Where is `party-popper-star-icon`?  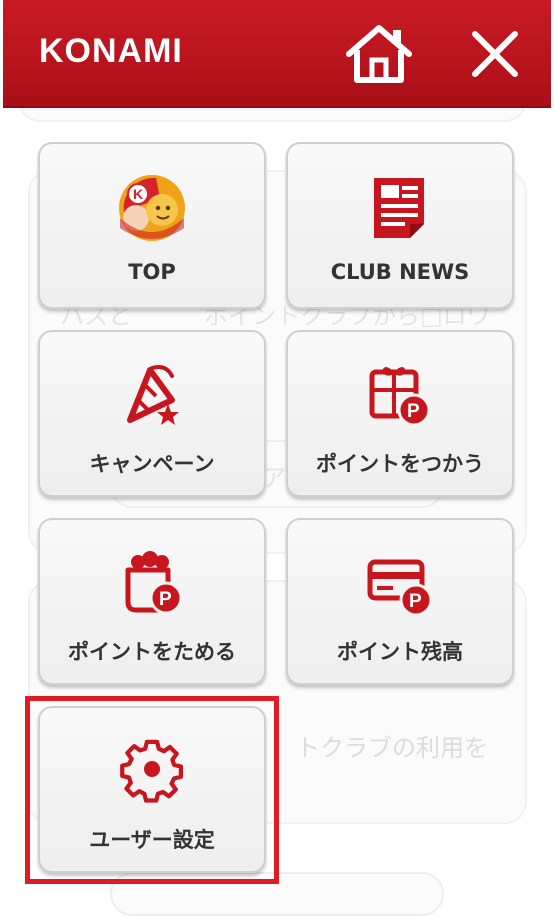 party-popper-star-icon is located at coordinates (153, 395).